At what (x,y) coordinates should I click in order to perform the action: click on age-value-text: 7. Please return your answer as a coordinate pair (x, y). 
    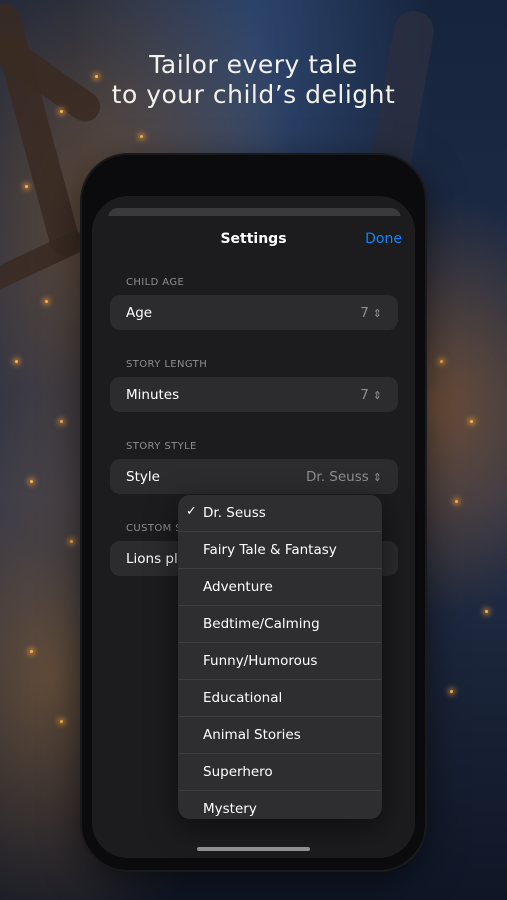
    Looking at the image, I should click on (364, 313).